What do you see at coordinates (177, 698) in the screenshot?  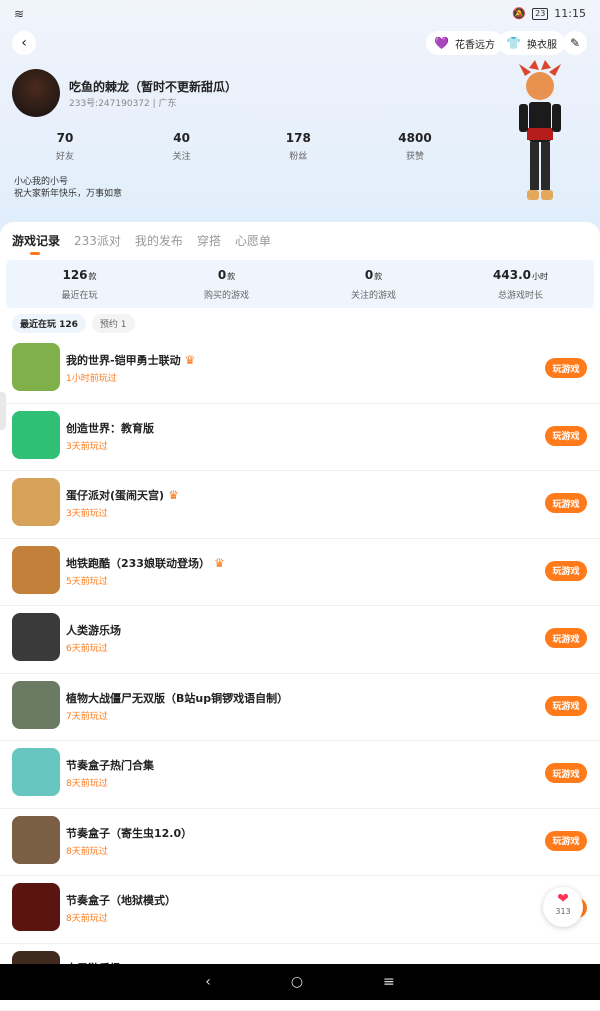 I see `game-title: 植物大战僵尸无双版（B站up铜锣戏语自制）` at bounding box center [177, 698].